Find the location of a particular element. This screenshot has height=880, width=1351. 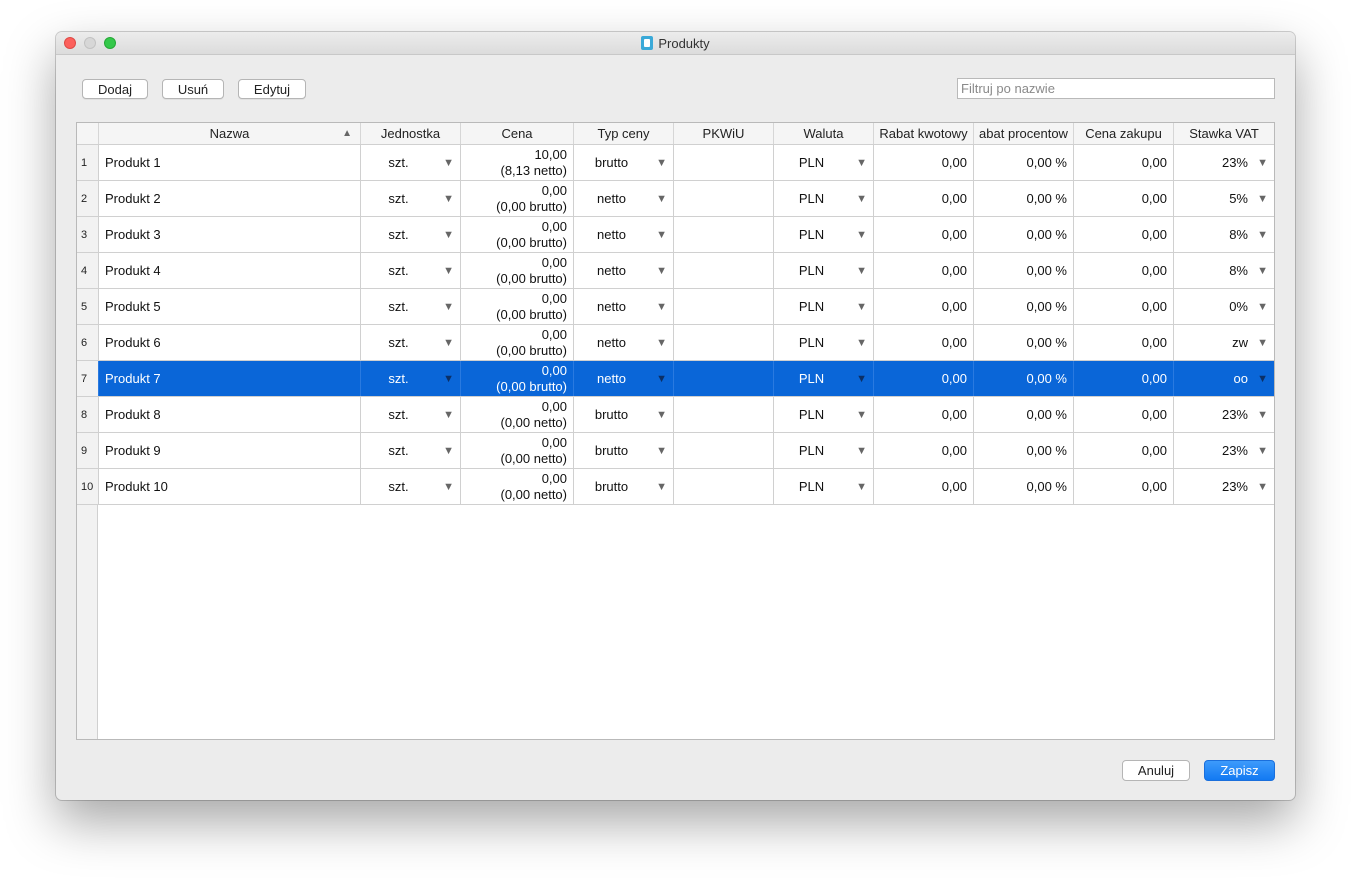

name-cell: Produkt 5 is located at coordinates (230, 306).